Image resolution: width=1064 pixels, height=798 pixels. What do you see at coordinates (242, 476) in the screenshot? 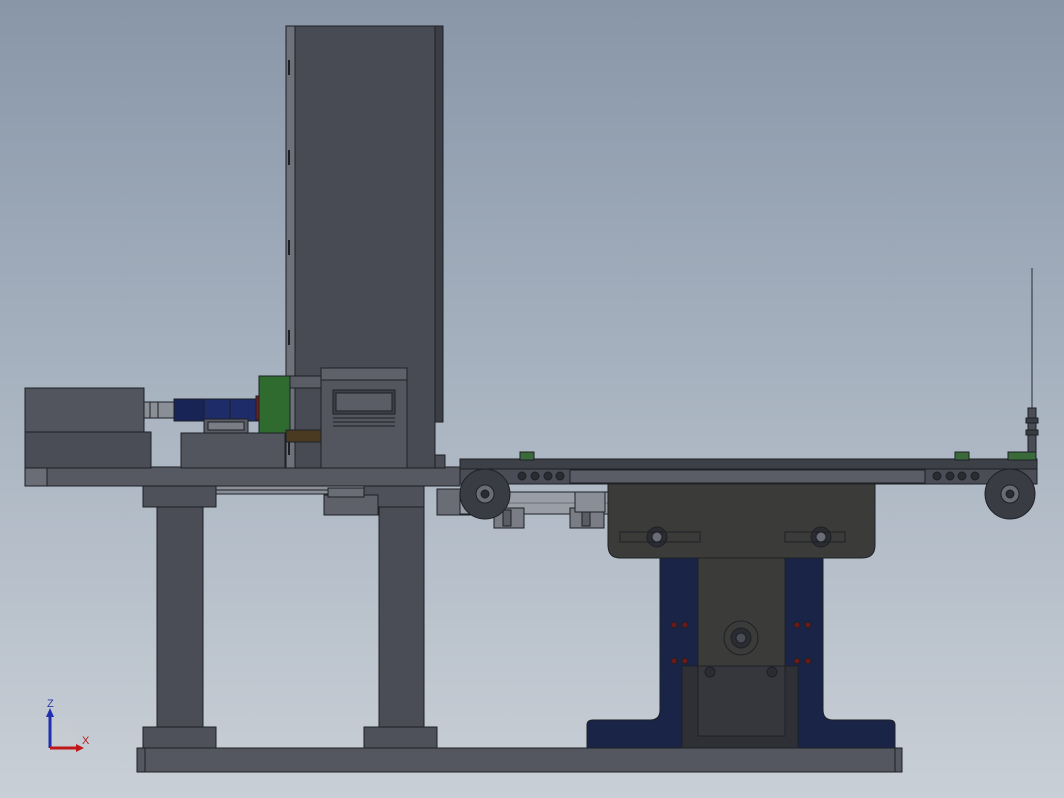
I see `main-top-plate` at bounding box center [242, 476].